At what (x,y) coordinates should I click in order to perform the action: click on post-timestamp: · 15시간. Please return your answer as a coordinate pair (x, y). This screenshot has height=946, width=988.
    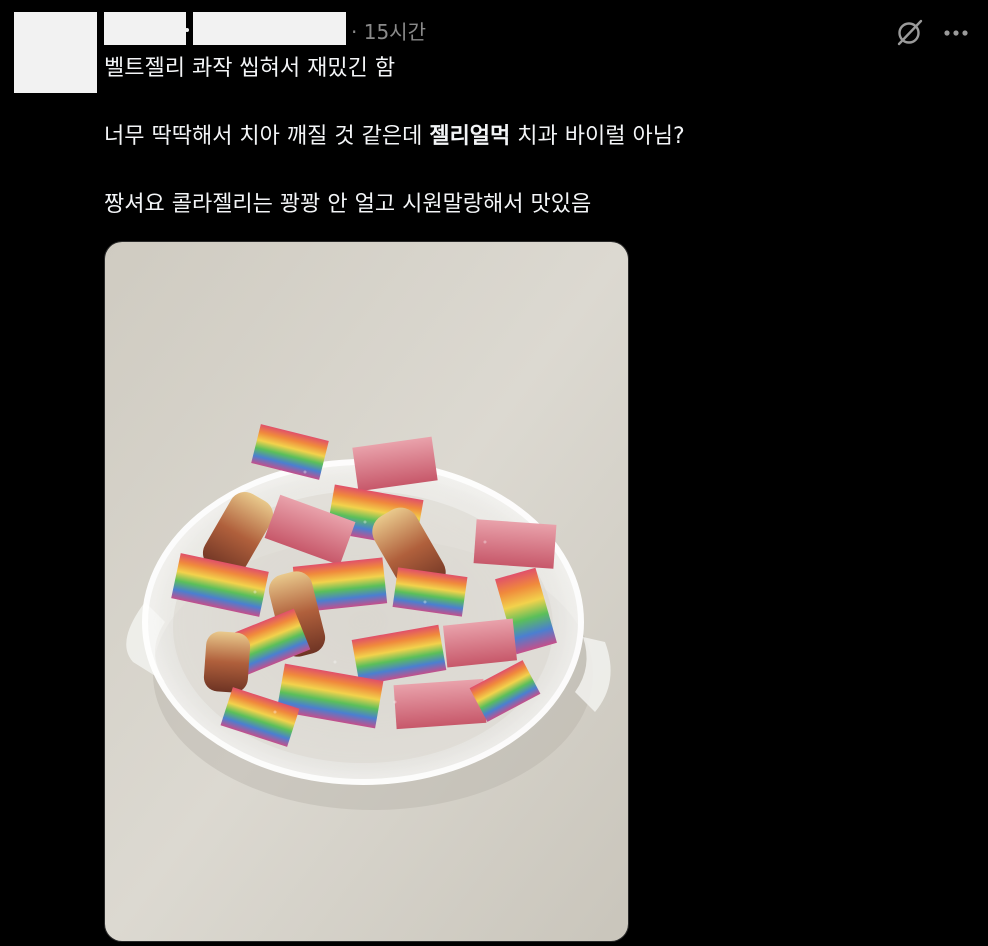
    Looking at the image, I should click on (388, 32).